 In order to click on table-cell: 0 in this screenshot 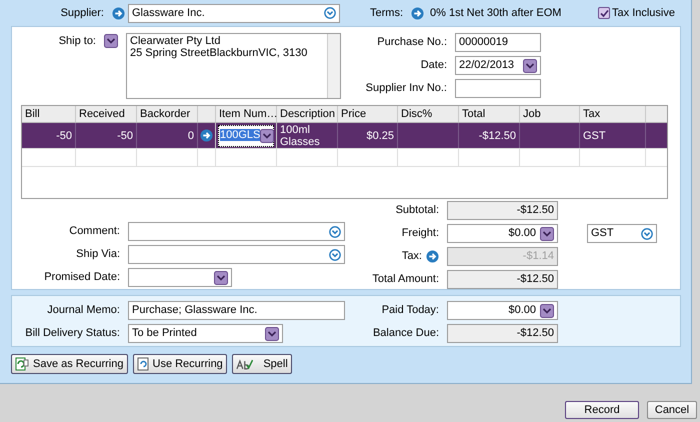, I will do `click(191, 136)`.